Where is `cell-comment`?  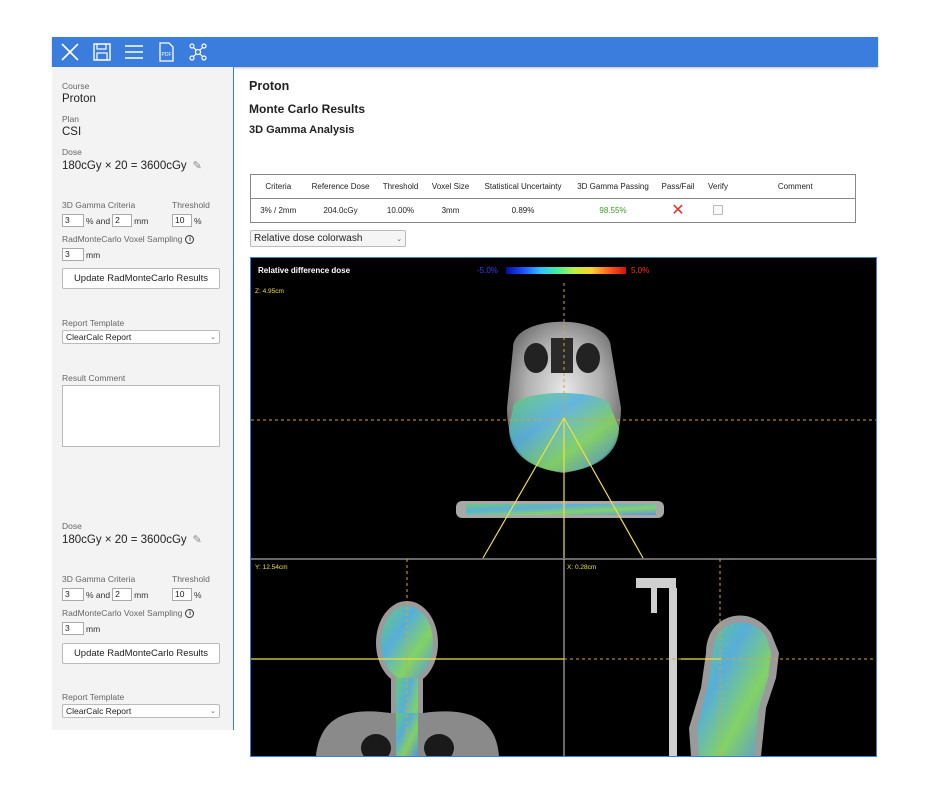
cell-comment is located at coordinates (796, 211).